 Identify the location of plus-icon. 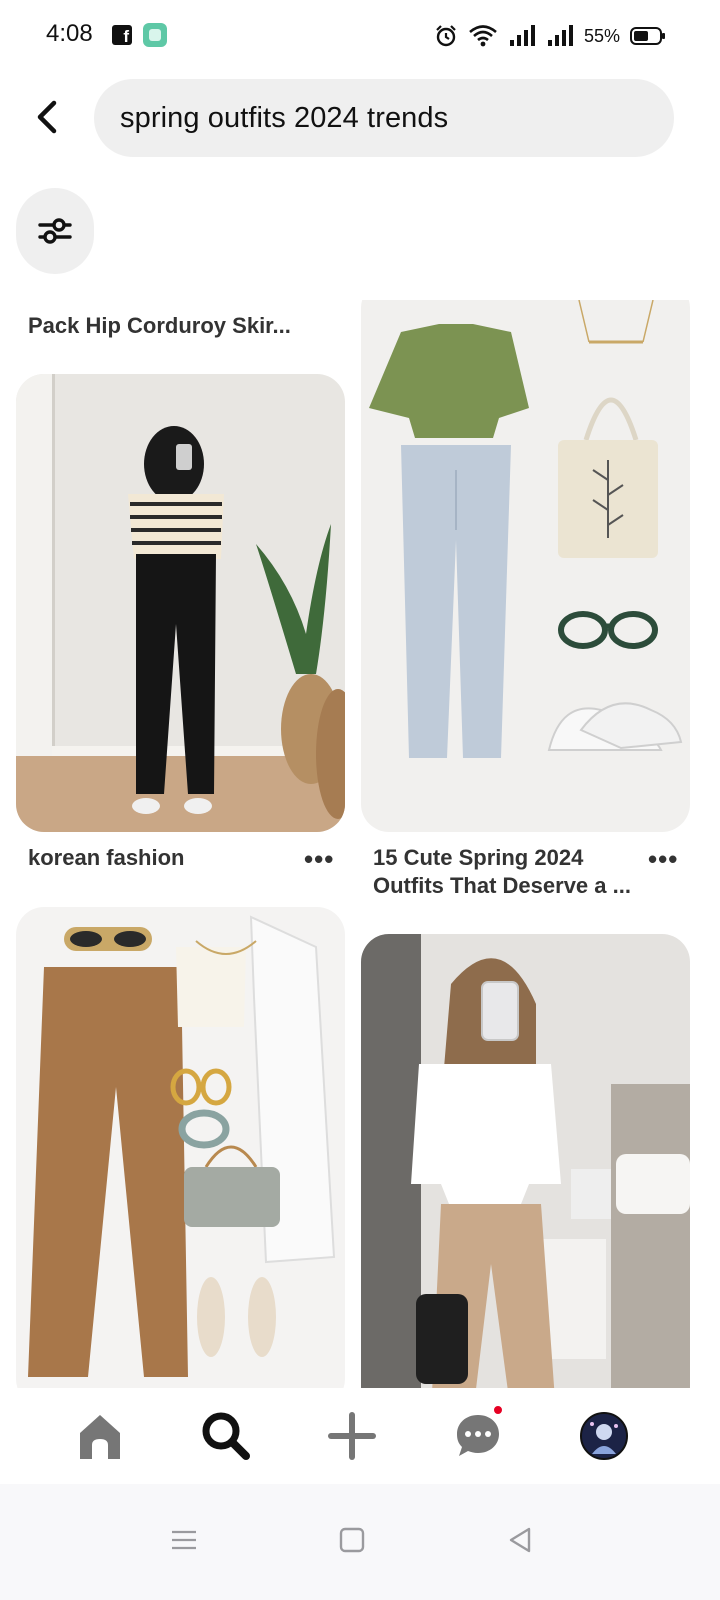
(352, 1436).